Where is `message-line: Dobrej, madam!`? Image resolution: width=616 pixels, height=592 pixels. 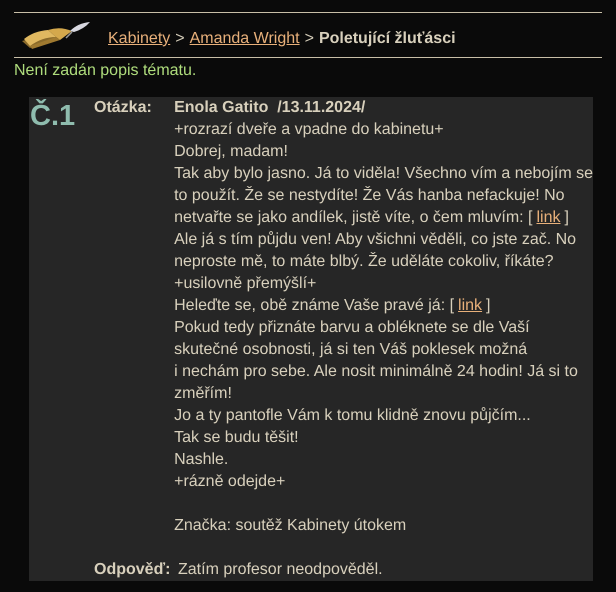 message-line: Dobrej, madam! is located at coordinates (231, 152).